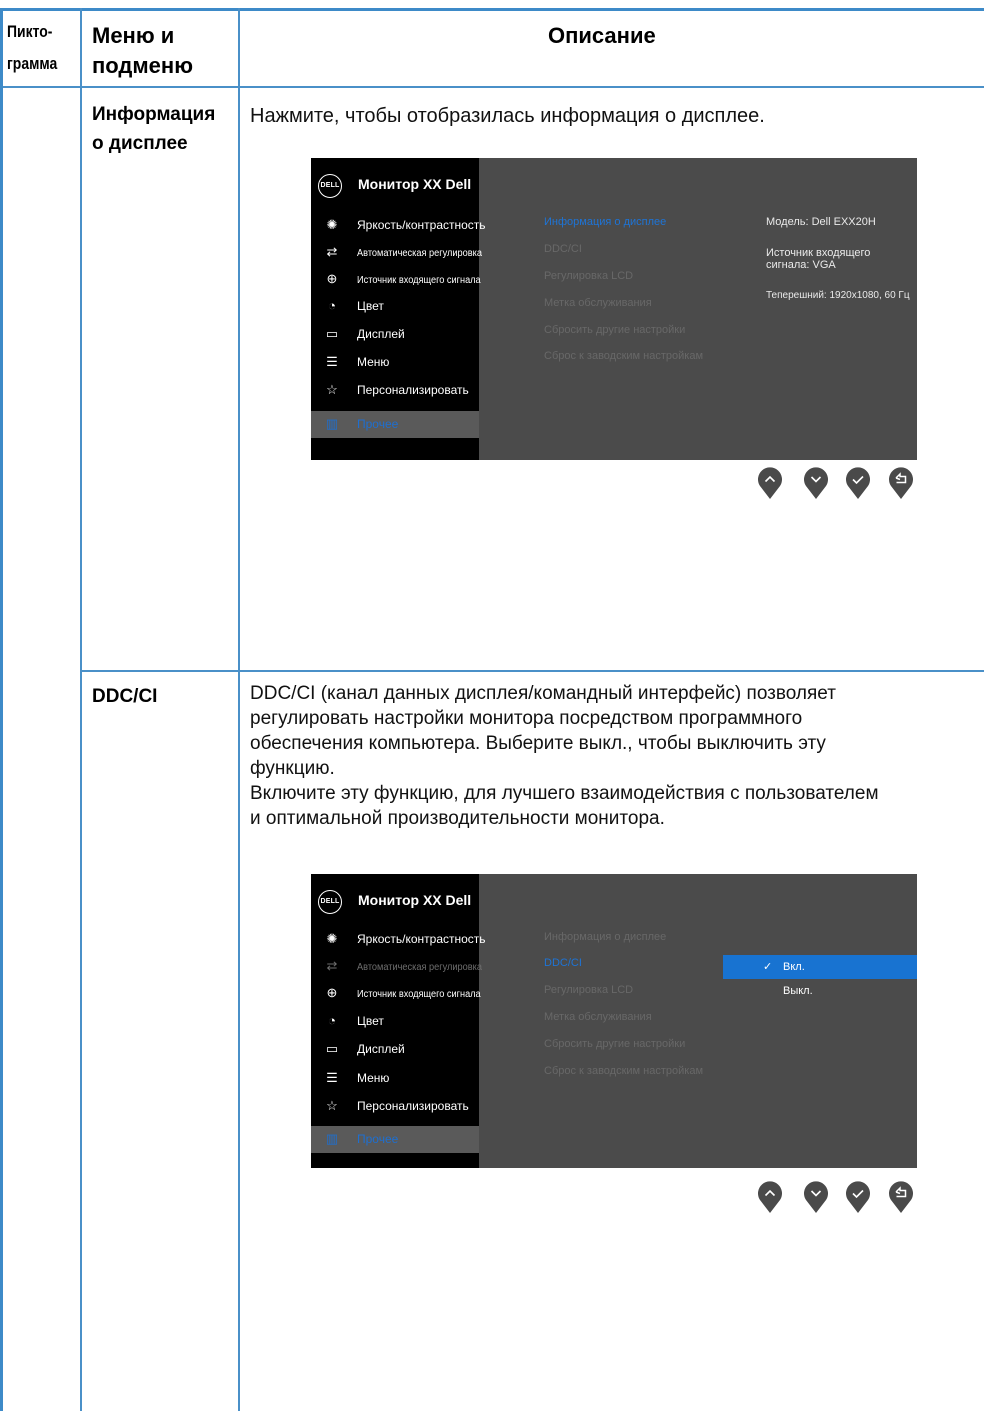  What do you see at coordinates (125, 696) in the screenshot?
I see `row-title-ddcci: DDC/CI` at bounding box center [125, 696].